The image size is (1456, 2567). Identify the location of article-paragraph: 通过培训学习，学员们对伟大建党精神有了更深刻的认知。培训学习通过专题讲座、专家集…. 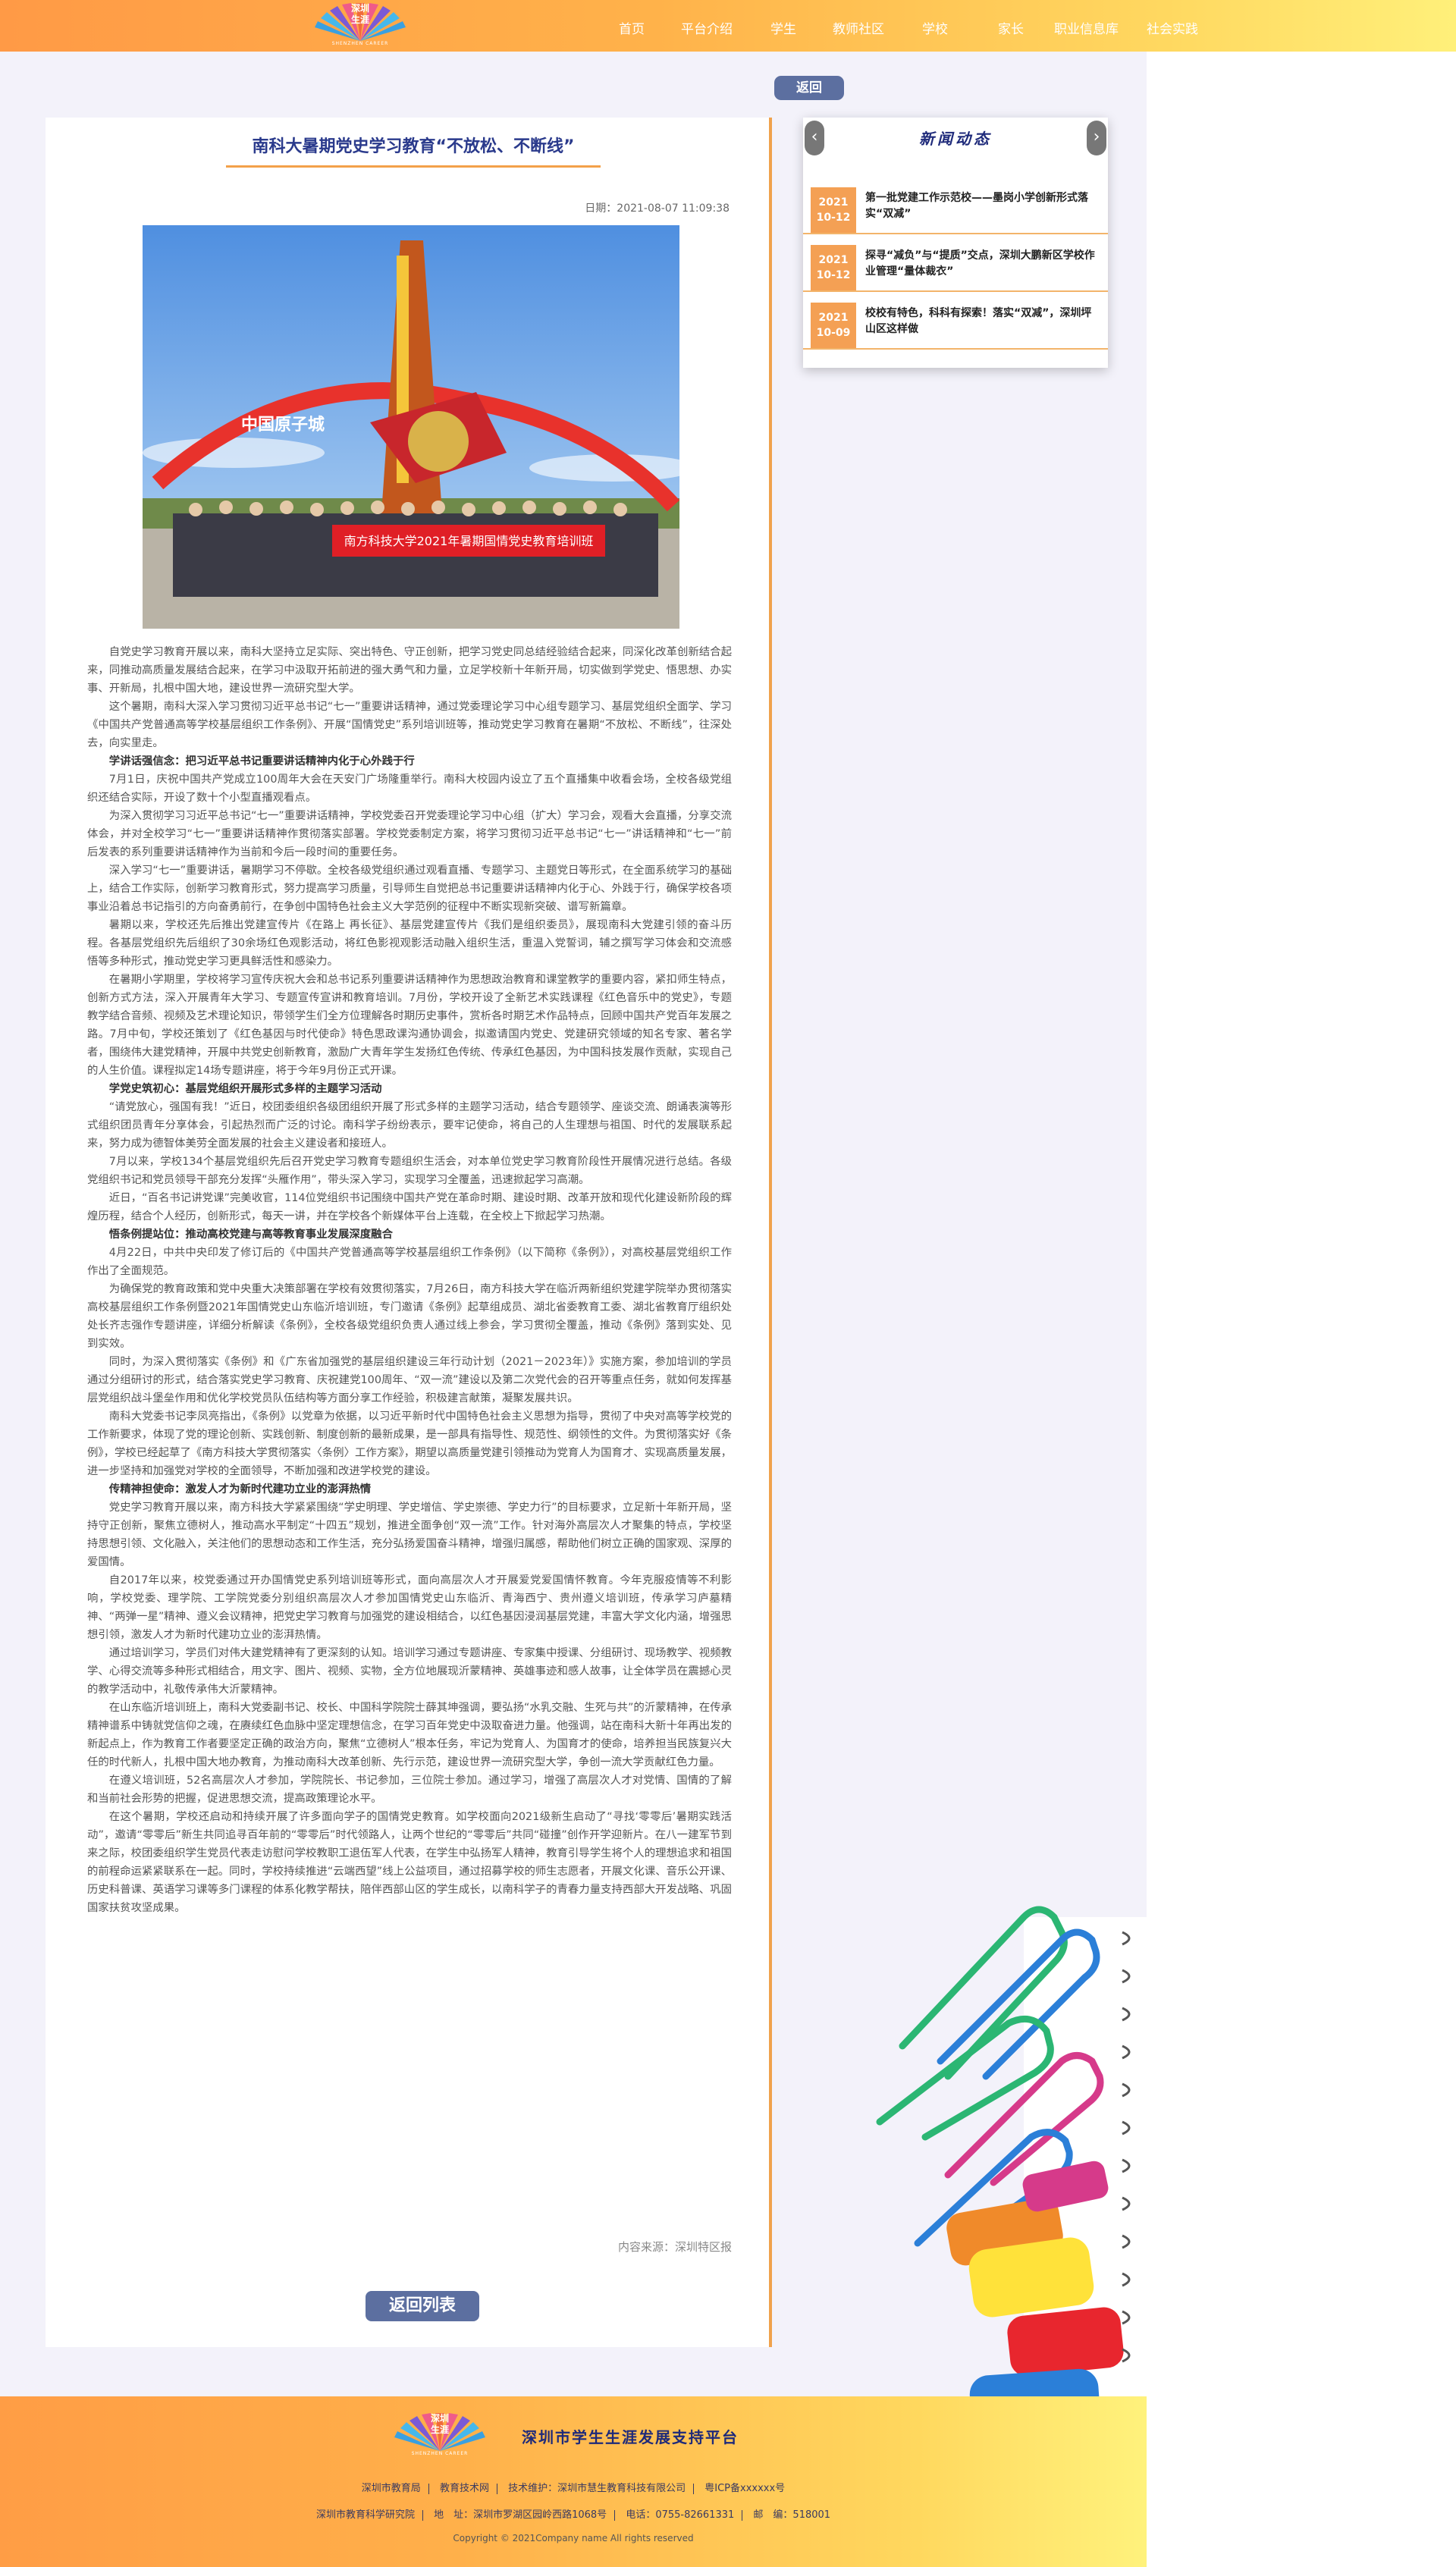
(409, 1671).